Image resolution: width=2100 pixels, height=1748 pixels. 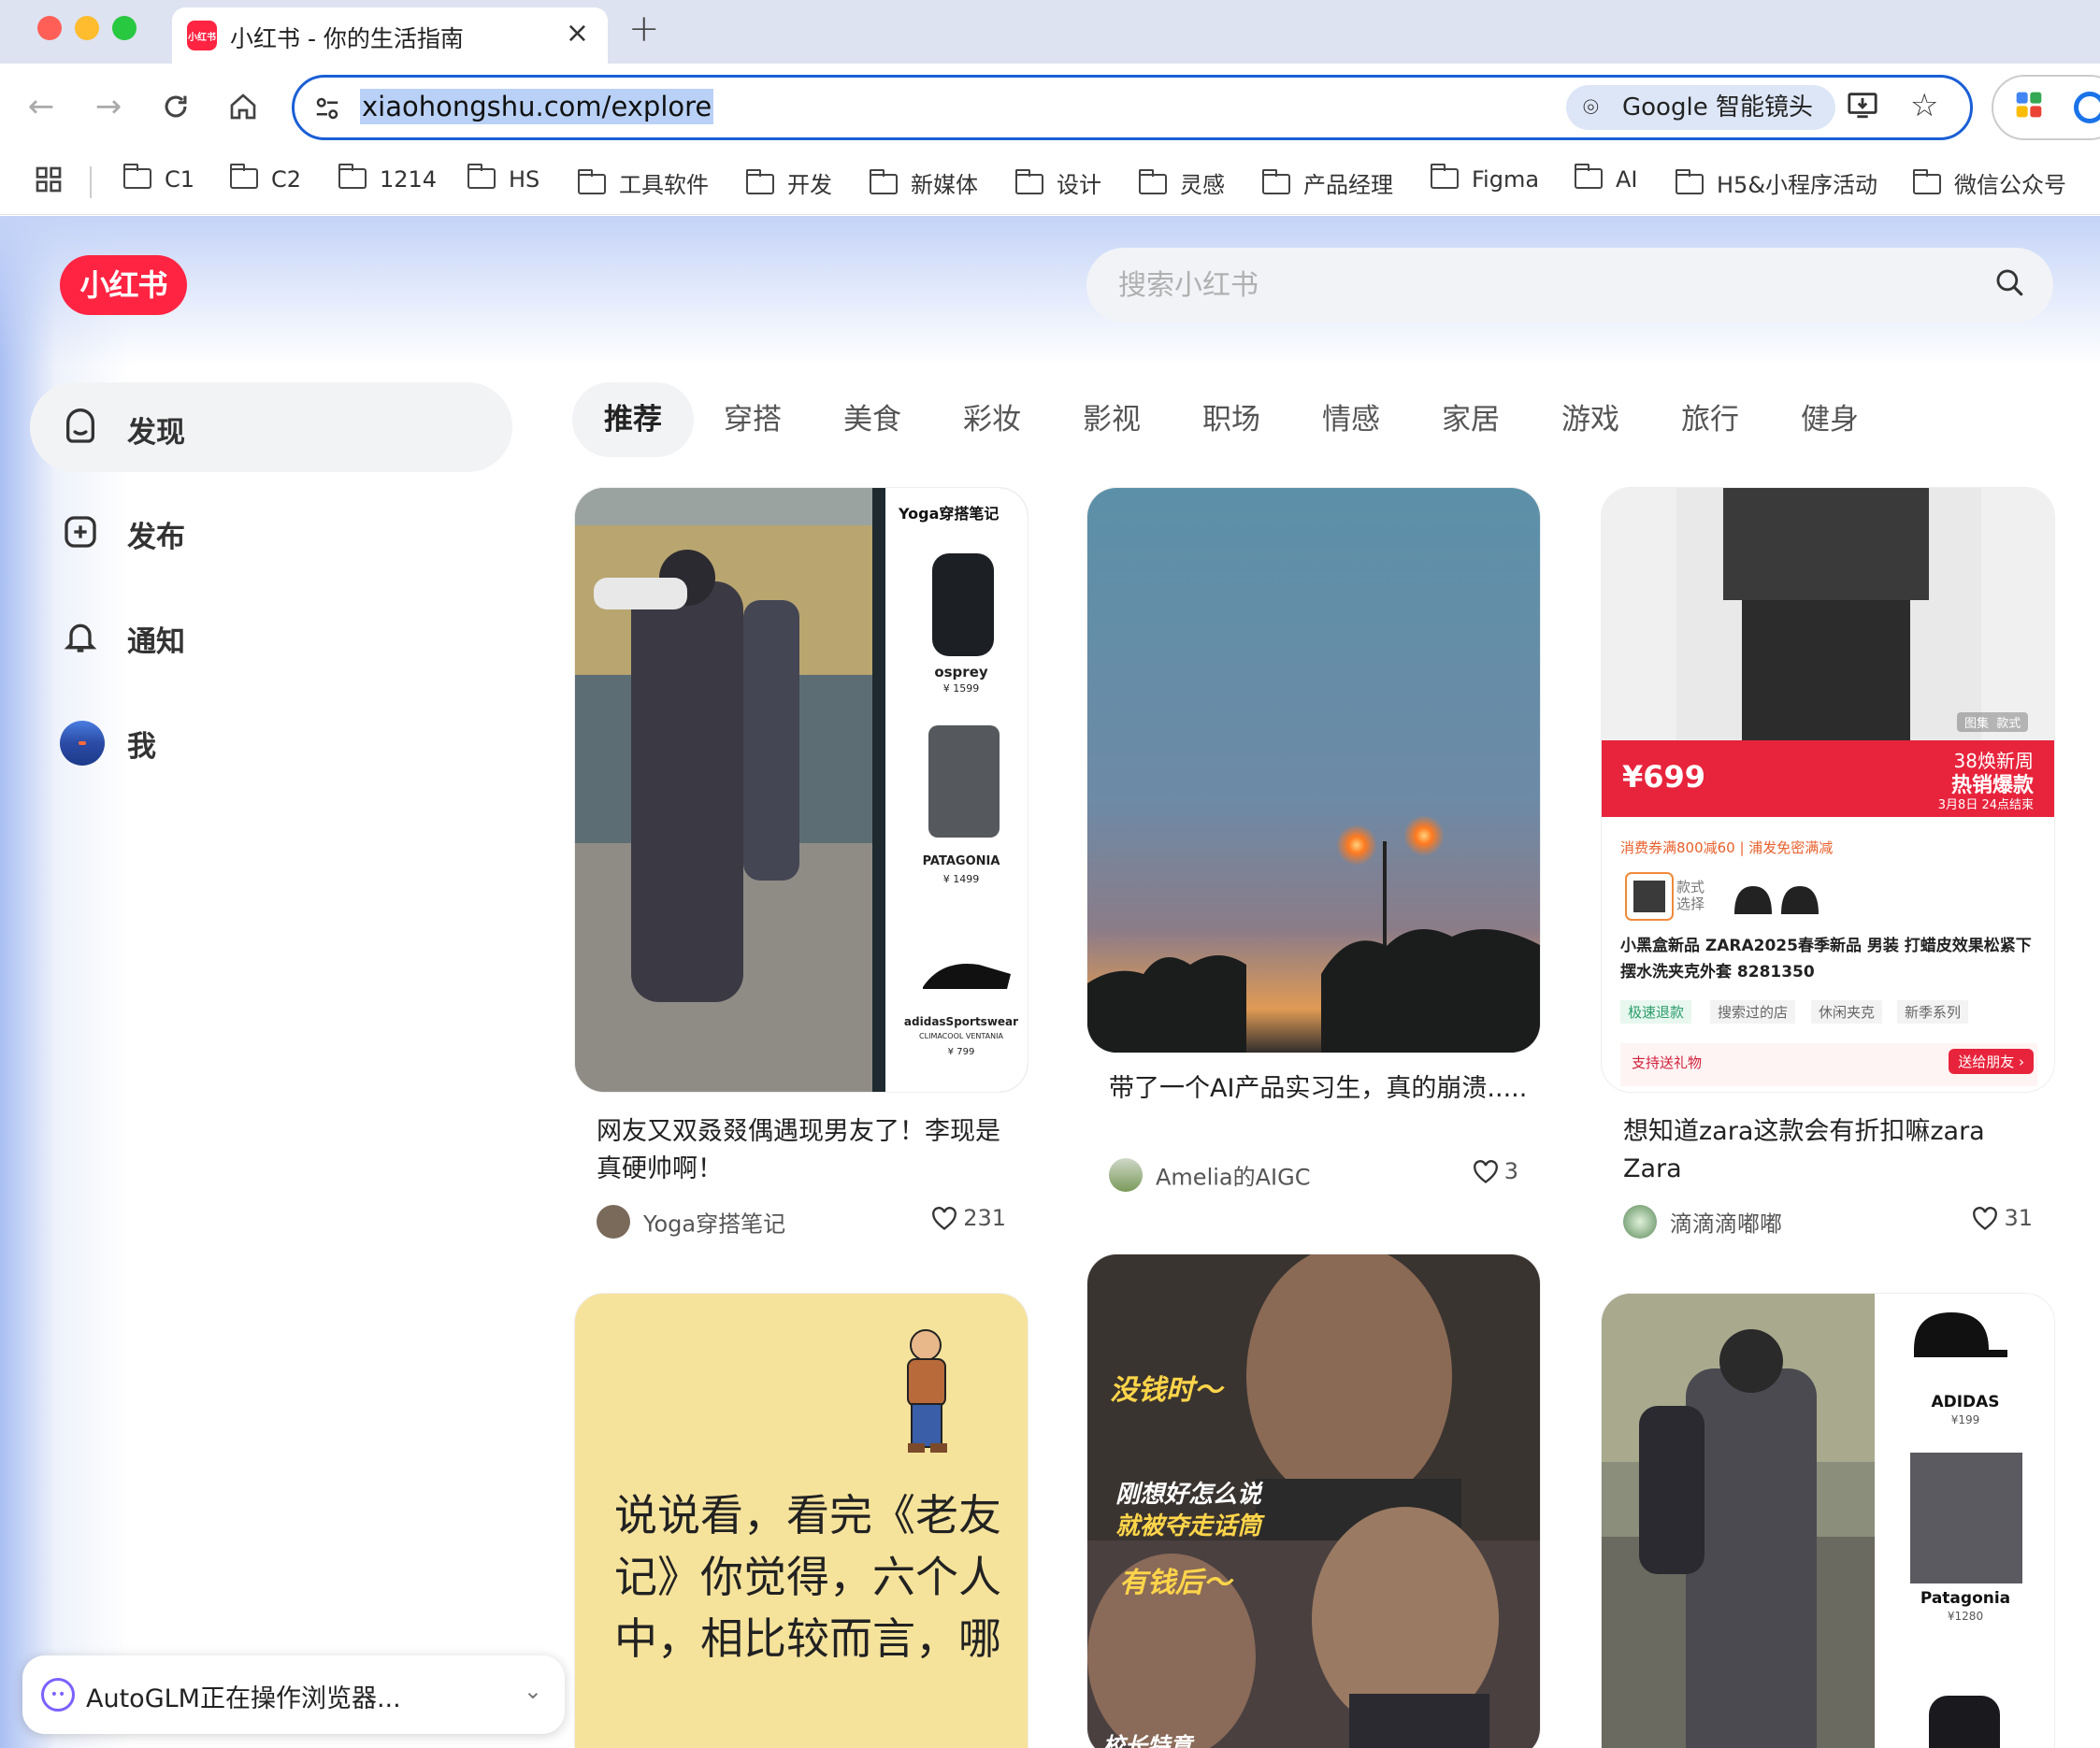 I want to click on lens-camera-icon: ⌾, so click(x=1591, y=107).